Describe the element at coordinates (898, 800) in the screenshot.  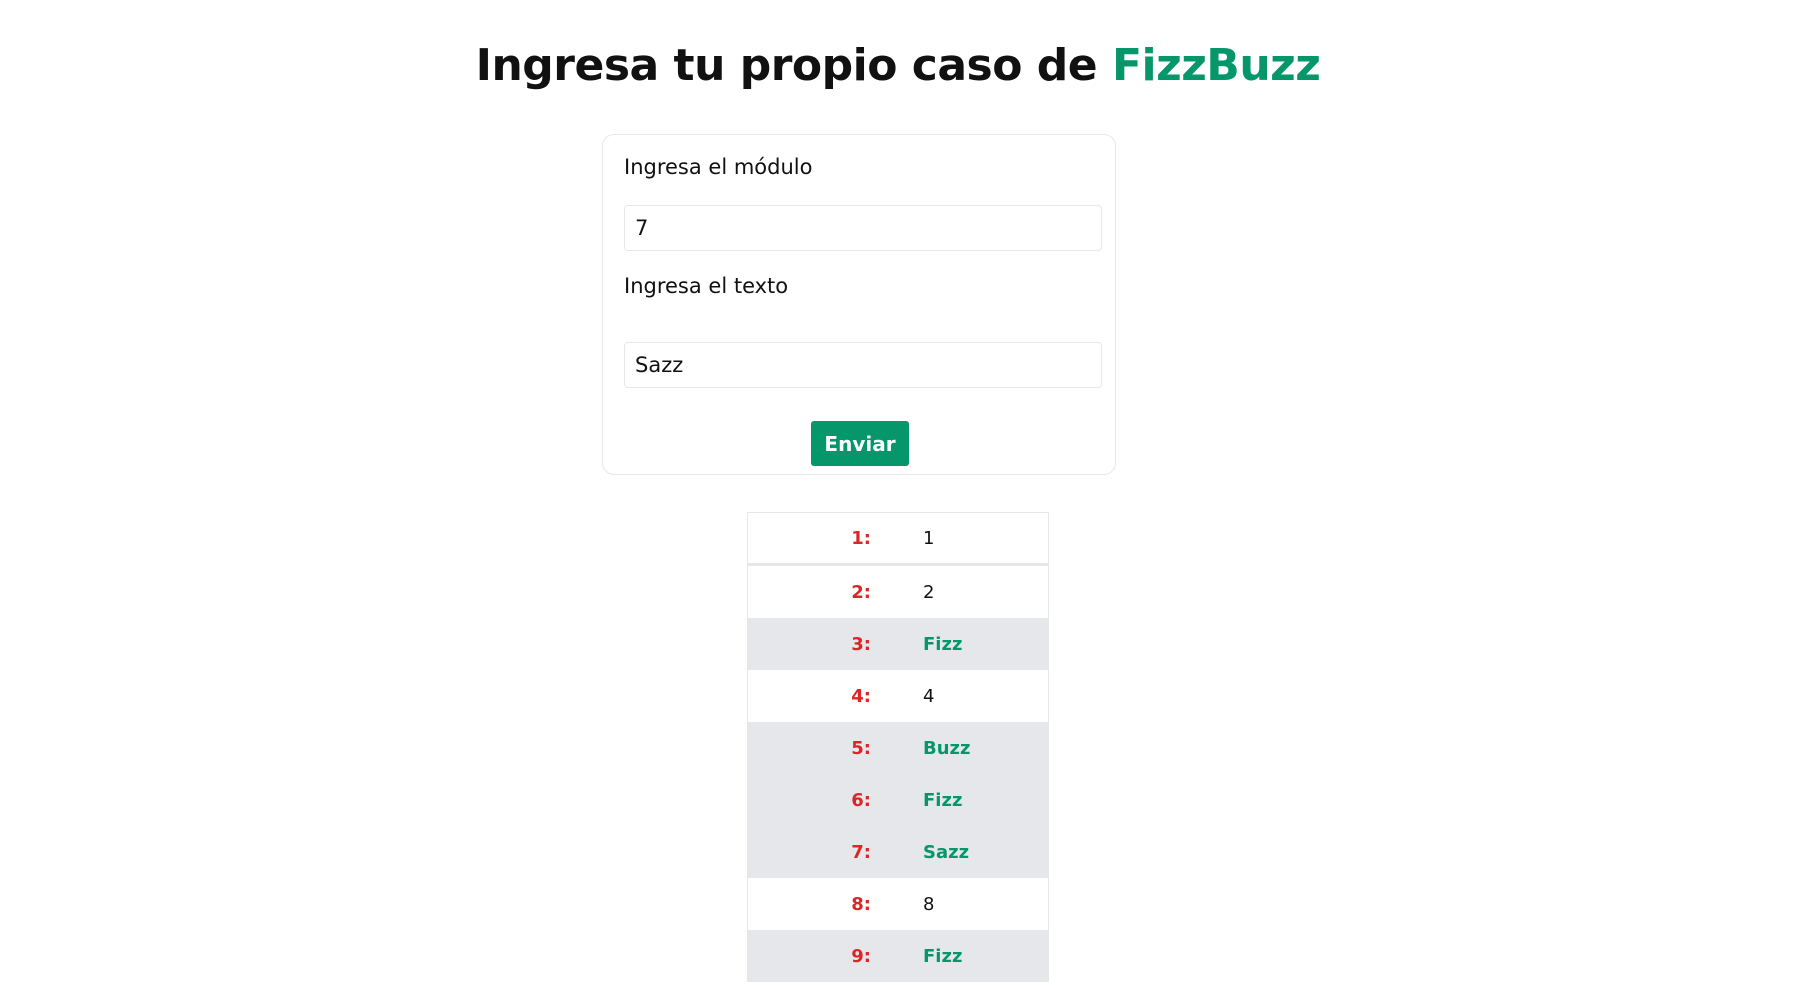
I see `result-row: 6: Fizz` at that location.